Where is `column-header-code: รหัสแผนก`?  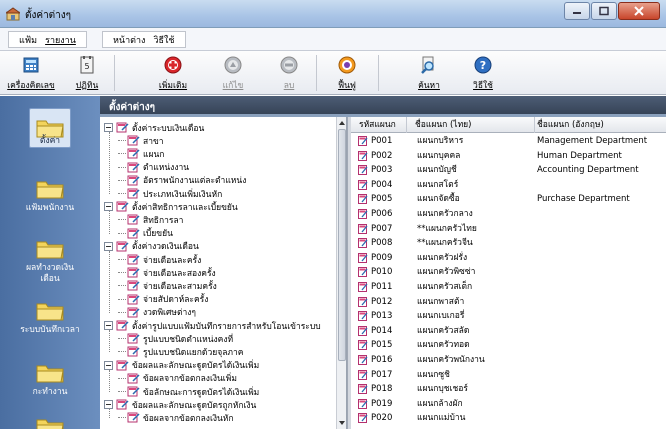
column-header-code: รหัสแผนก is located at coordinates (379, 125).